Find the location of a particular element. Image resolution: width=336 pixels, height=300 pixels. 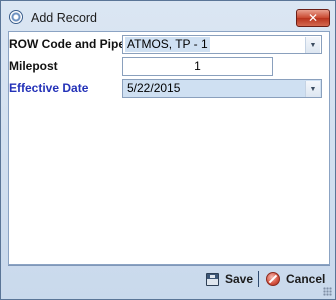

milepost-input: 1 is located at coordinates (197, 66).